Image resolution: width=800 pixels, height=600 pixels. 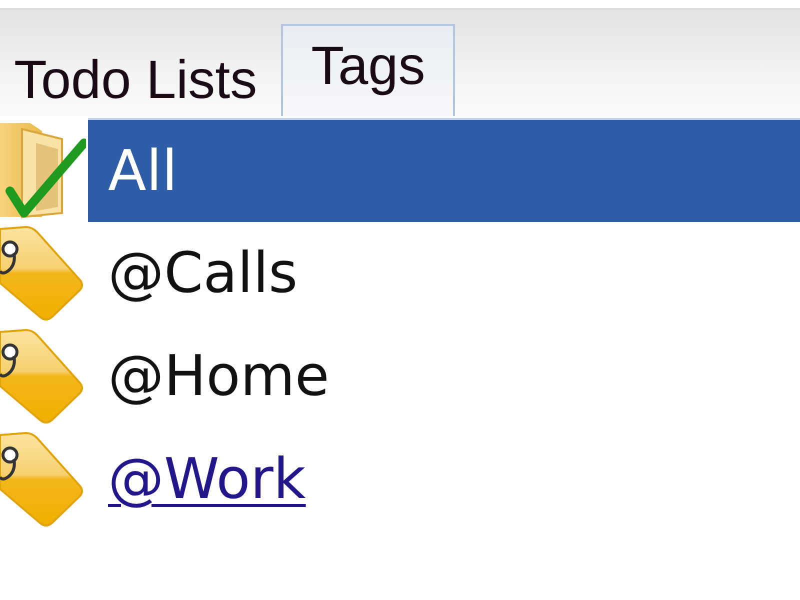 What do you see at coordinates (146, 70) in the screenshot?
I see `tab: Todo Lists` at bounding box center [146, 70].